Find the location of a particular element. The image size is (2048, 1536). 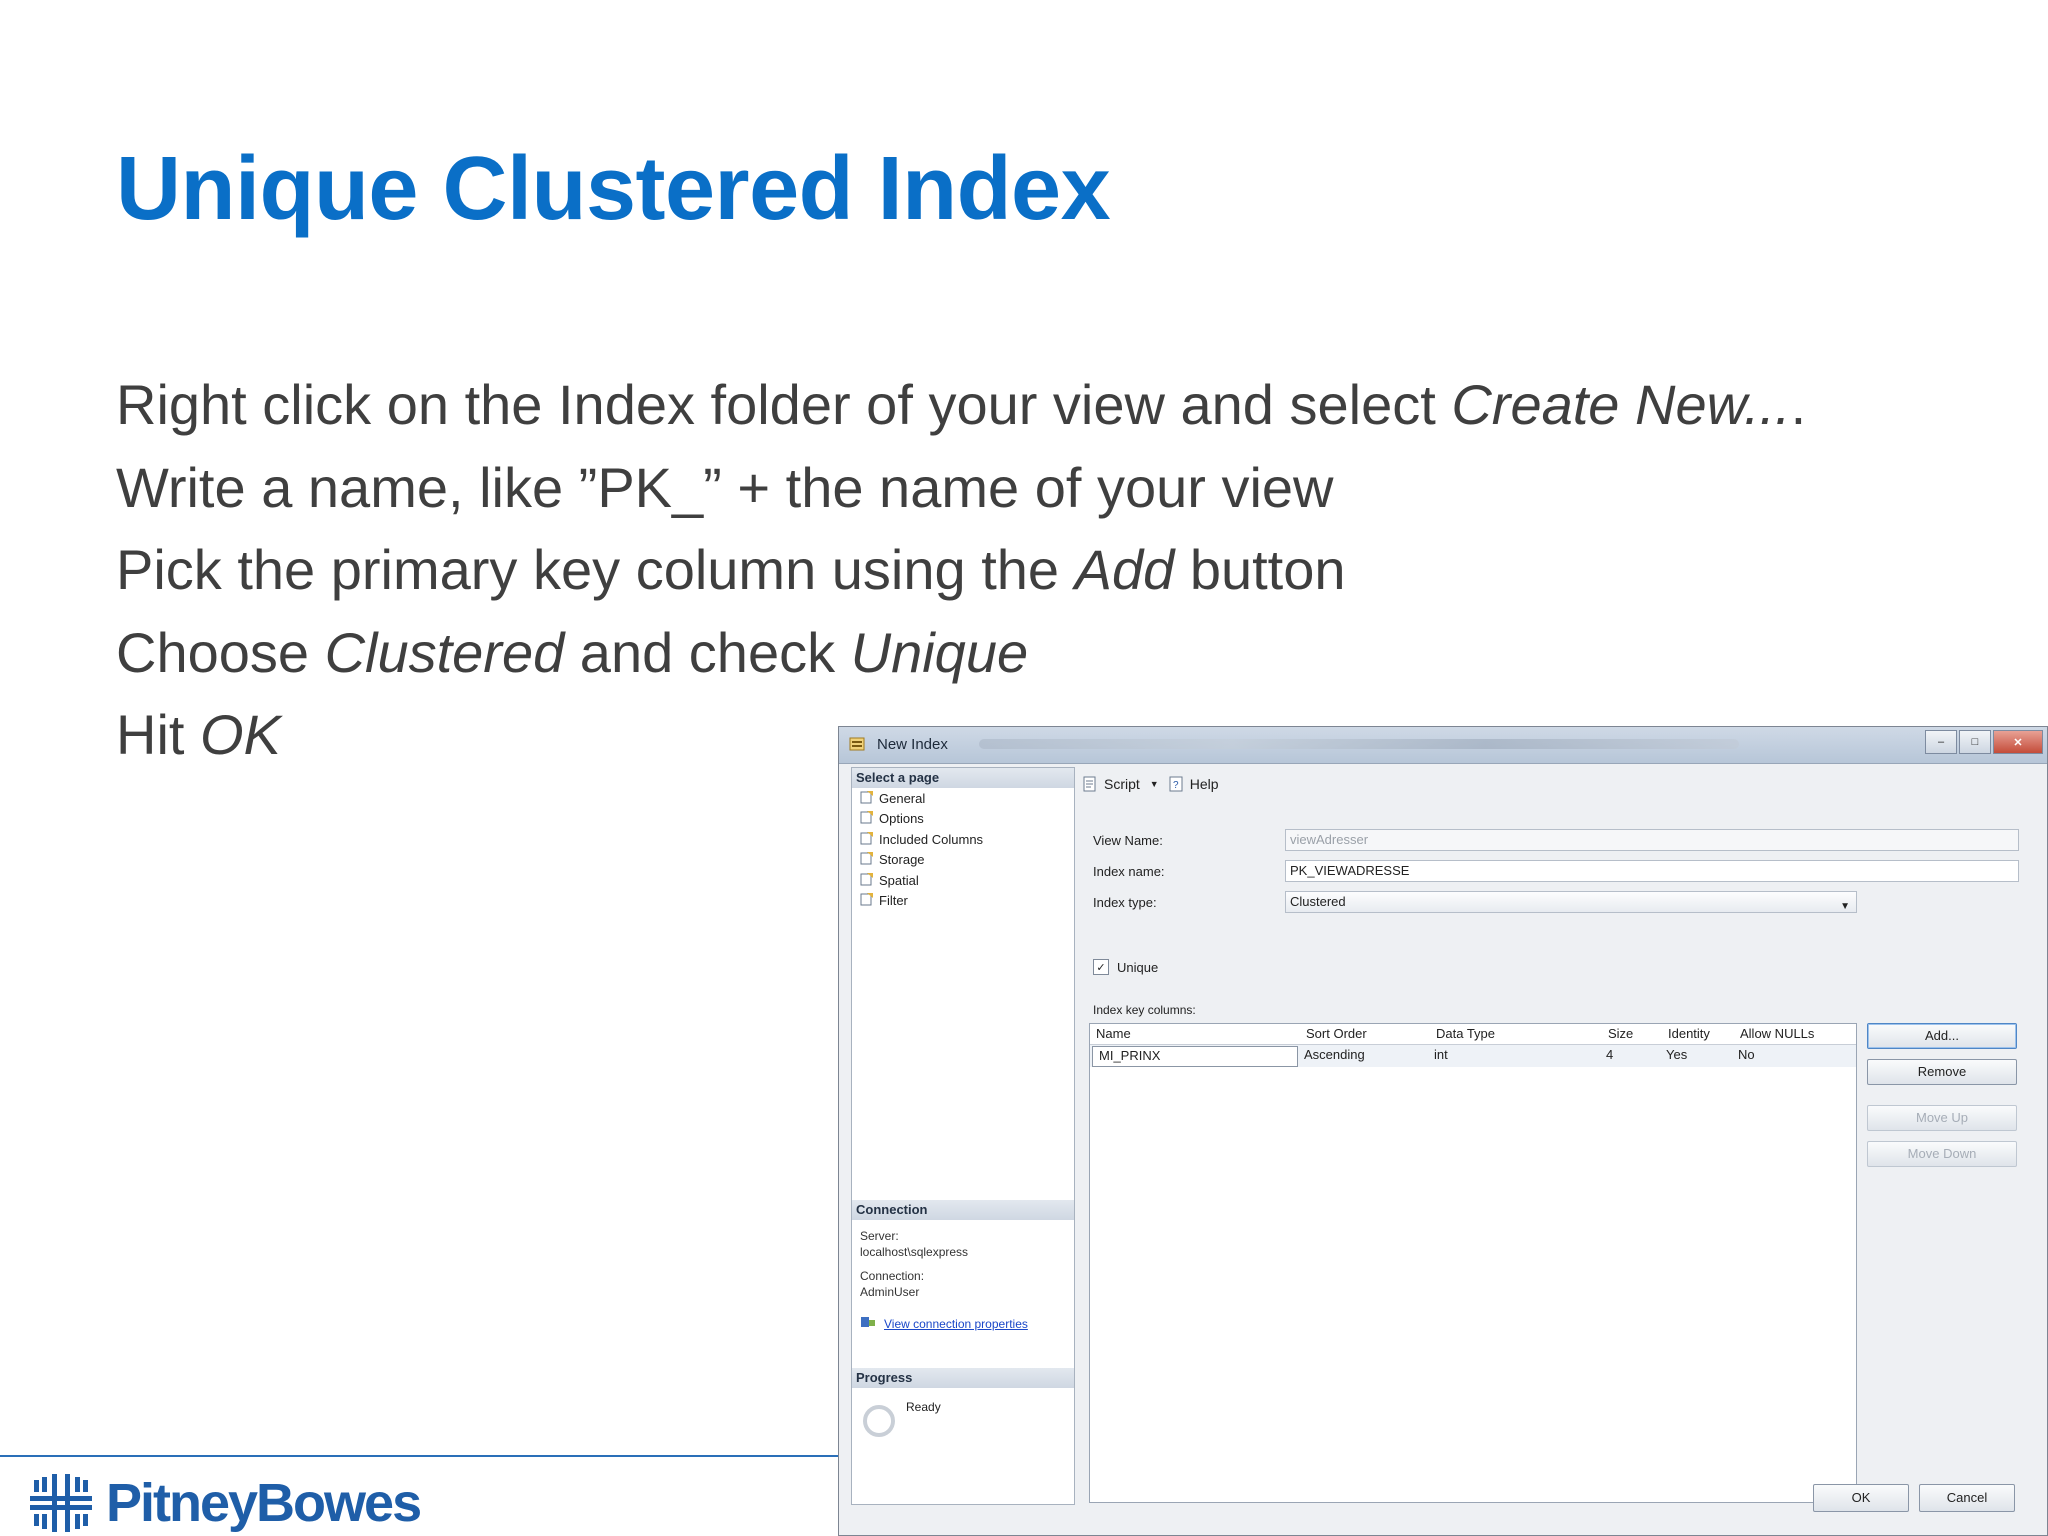

page-item-storage: Storage is located at coordinates (963, 860).